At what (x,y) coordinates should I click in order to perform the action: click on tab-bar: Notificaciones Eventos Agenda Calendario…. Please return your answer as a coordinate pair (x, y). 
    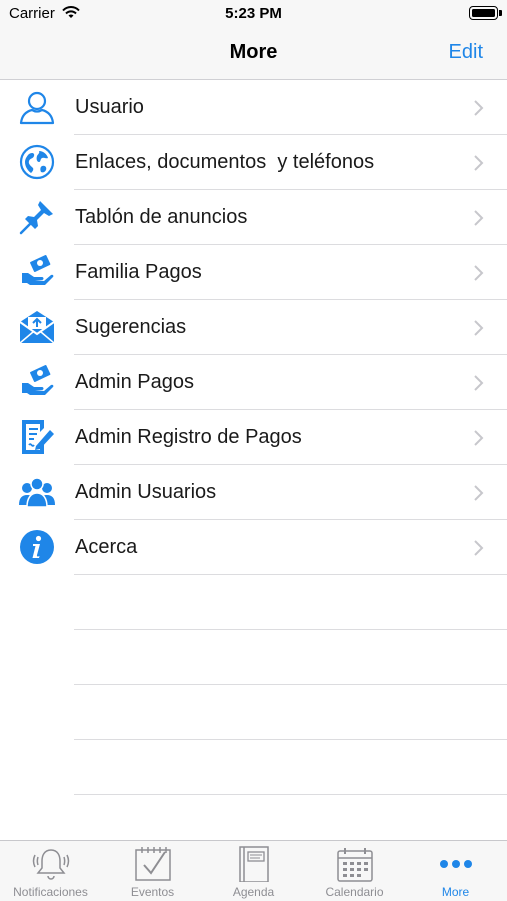
    Looking at the image, I should click on (253, 870).